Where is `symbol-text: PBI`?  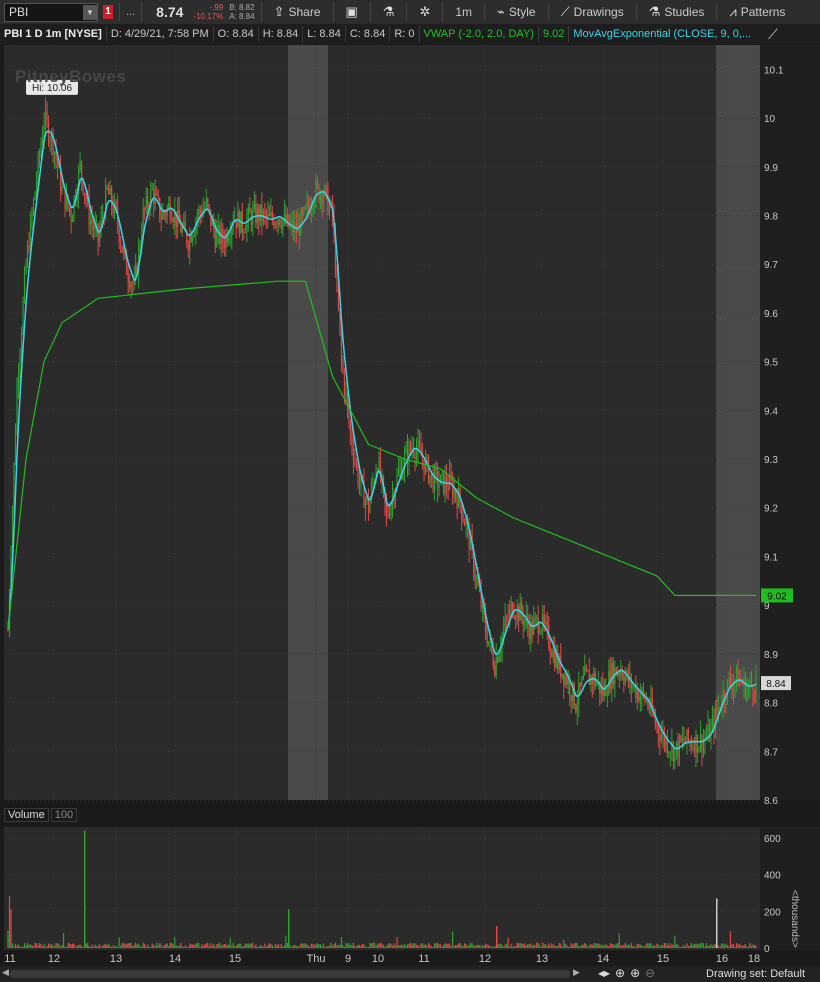
symbol-text: PBI is located at coordinates (16, 12).